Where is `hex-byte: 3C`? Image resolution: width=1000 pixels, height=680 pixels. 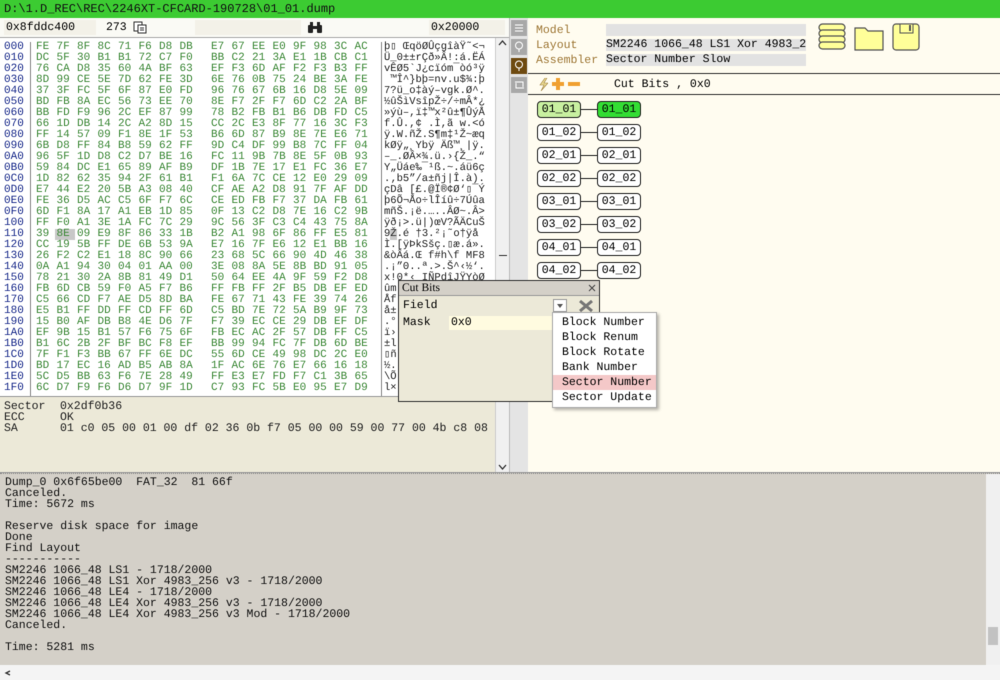
hex-byte: 3C is located at coordinates (342, 124).